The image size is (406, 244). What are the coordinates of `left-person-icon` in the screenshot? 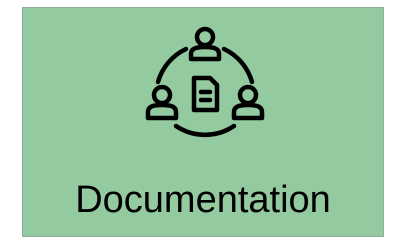 It's located at (162, 102).